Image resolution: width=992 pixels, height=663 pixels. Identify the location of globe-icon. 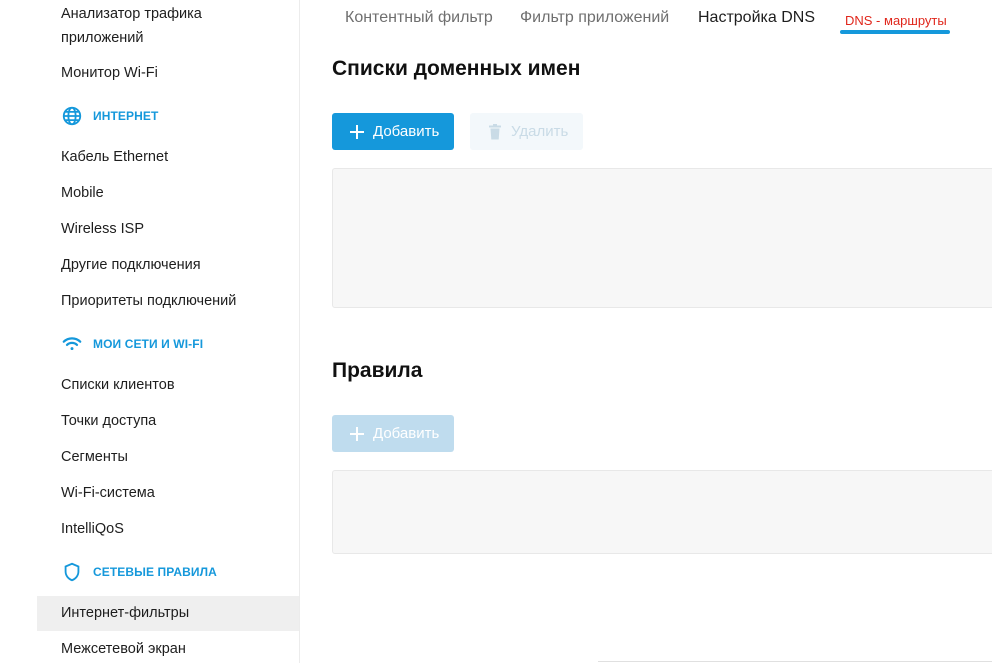
(72, 116).